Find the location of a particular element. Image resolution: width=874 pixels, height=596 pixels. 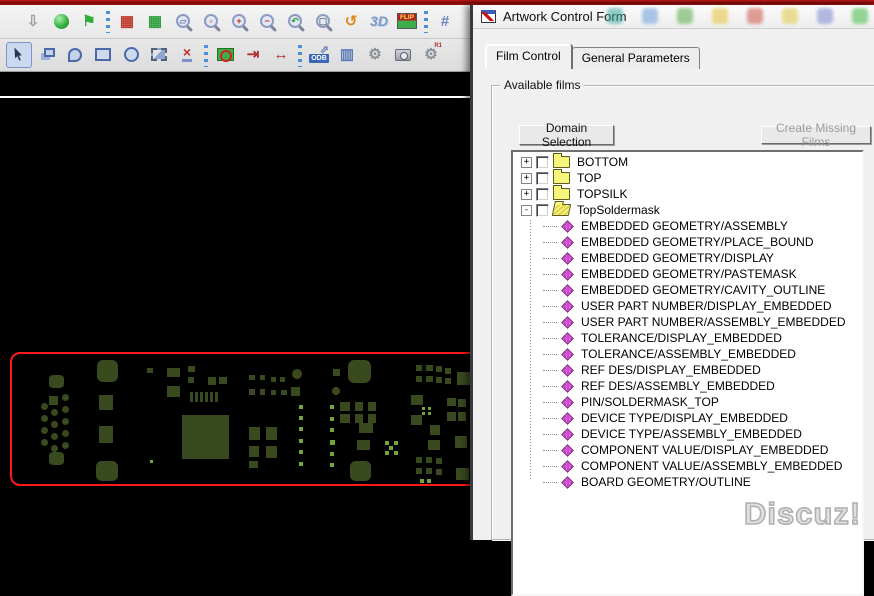

tree-item-label: REF DES/ASSEMBLY_EMBEDDED is located at coordinates (678, 386).